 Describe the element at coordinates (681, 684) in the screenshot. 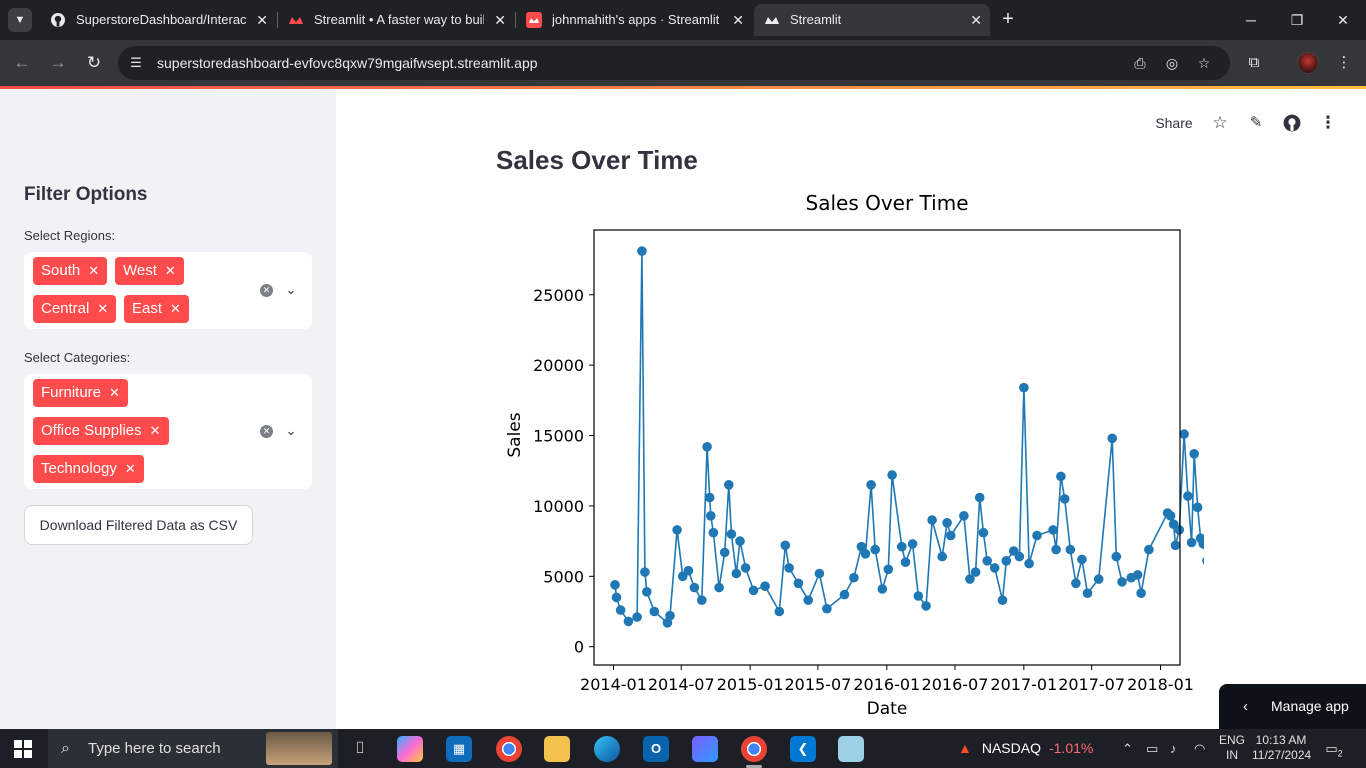

I see `x-tick-label: 2014-07` at that location.